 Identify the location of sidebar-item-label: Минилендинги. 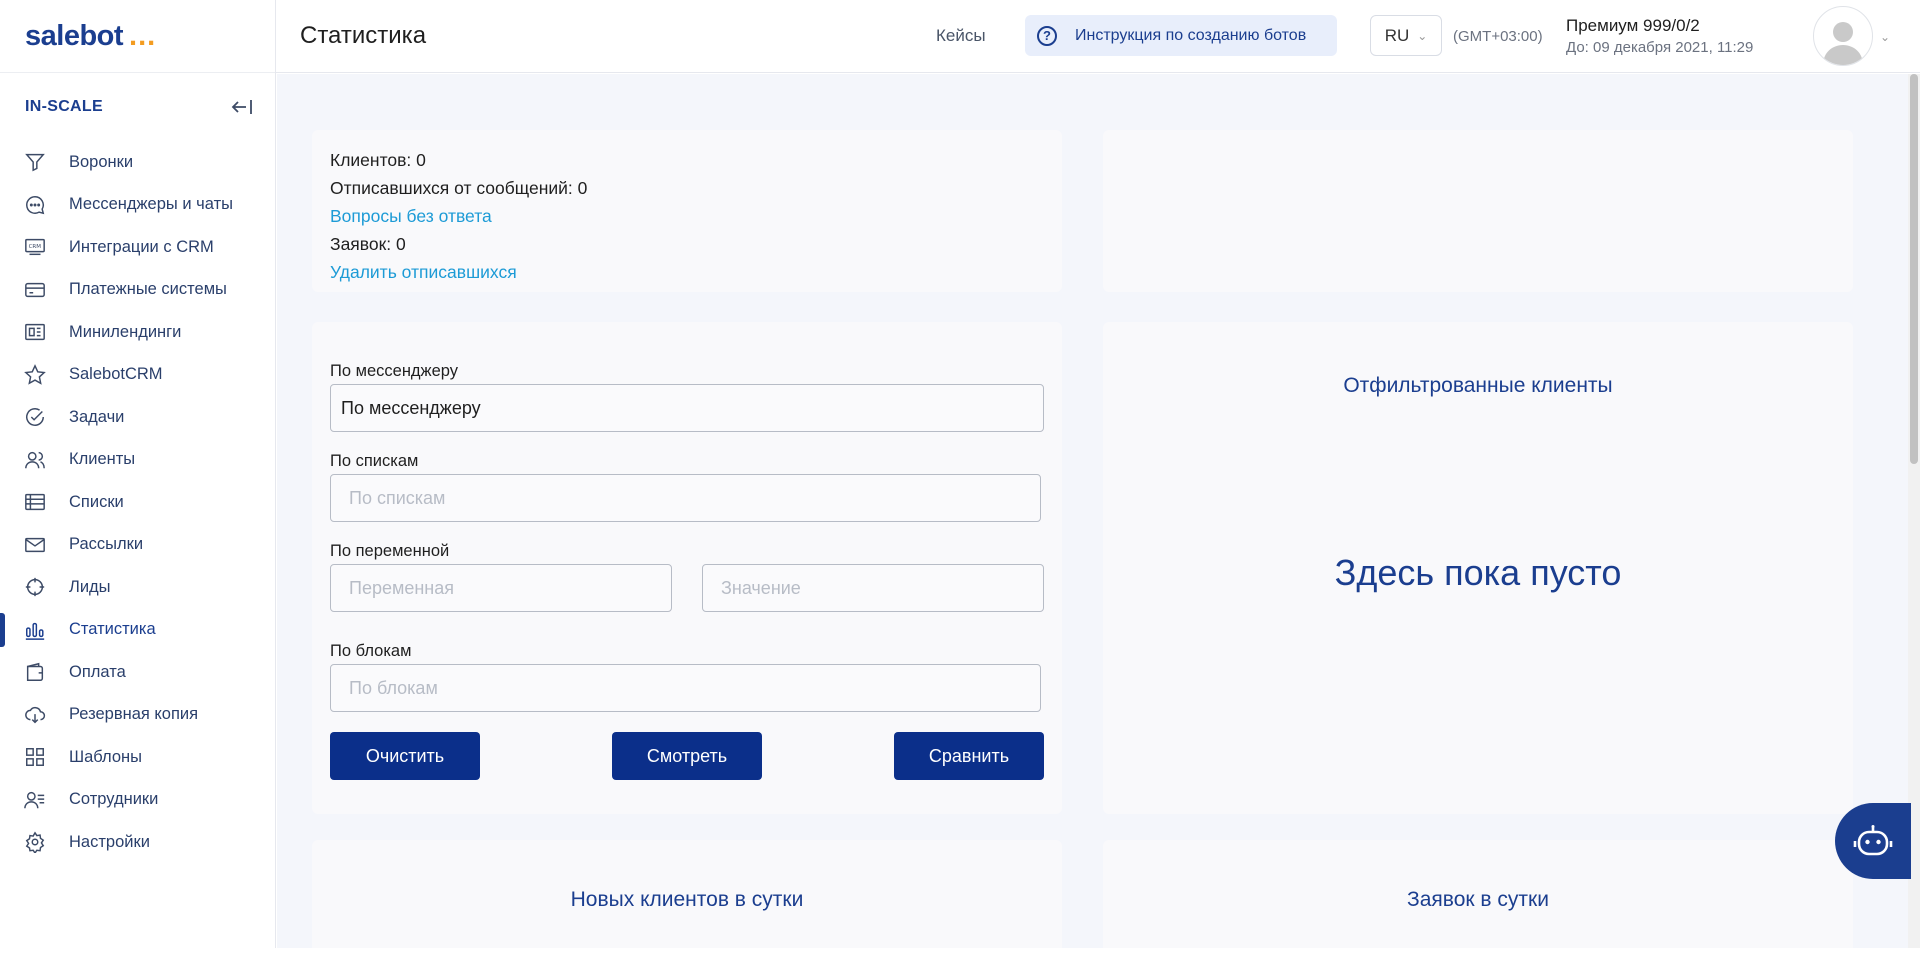
(125, 331).